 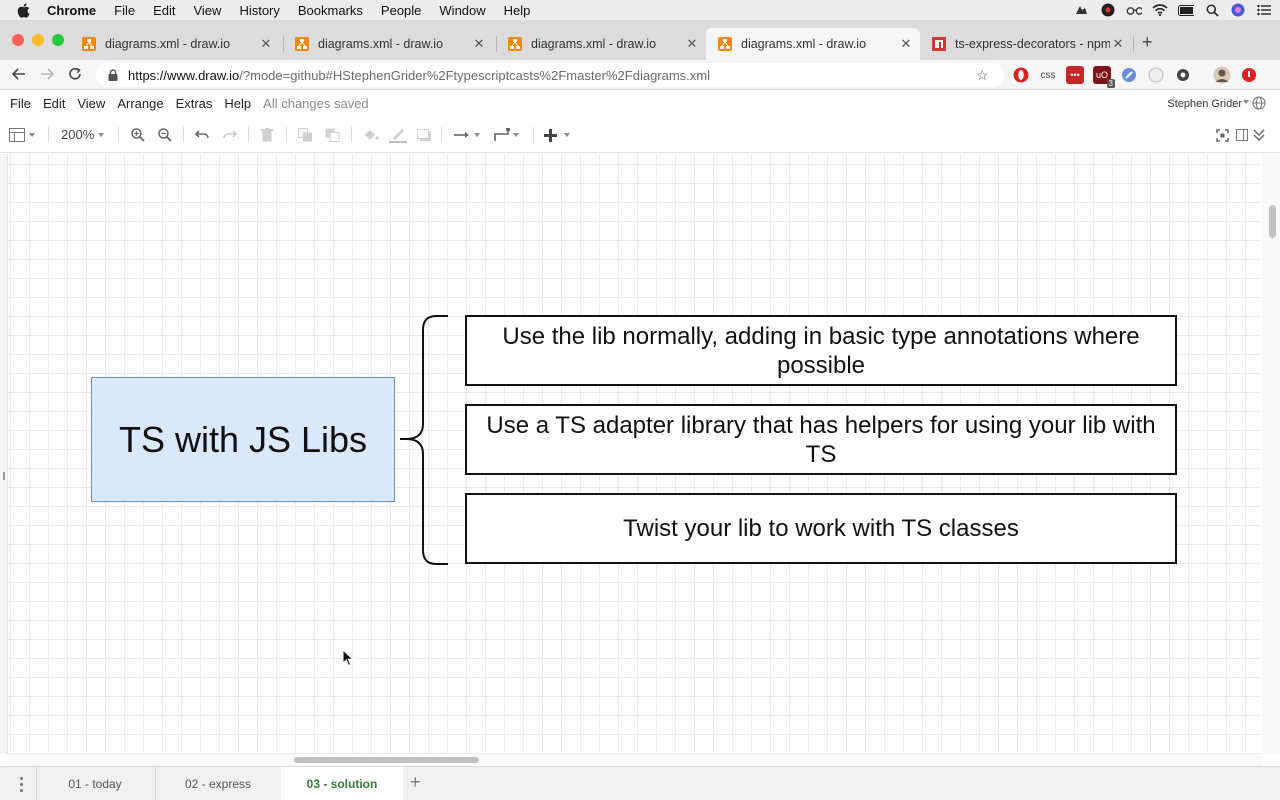 I want to click on waypoints-icon, so click(x=502, y=135).